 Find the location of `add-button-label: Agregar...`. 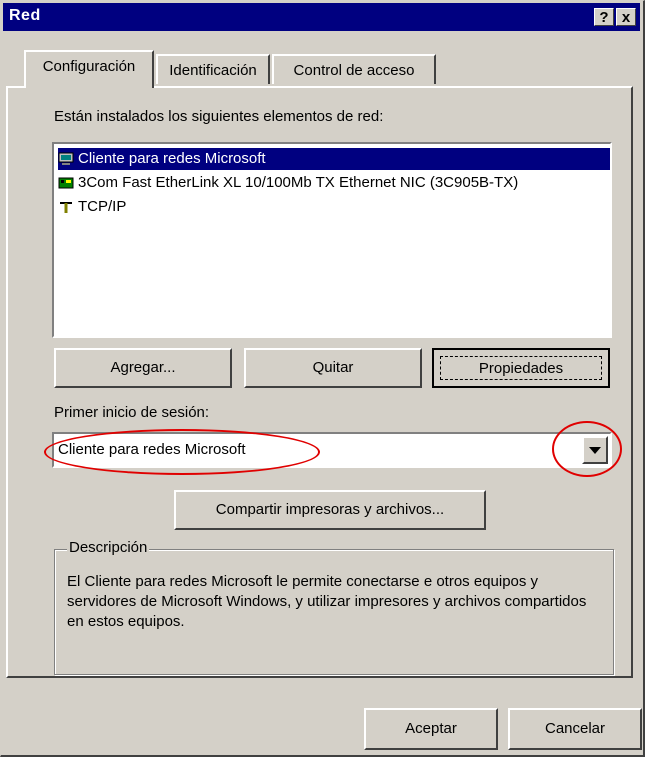

add-button-label: Agregar... is located at coordinates (143, 367).